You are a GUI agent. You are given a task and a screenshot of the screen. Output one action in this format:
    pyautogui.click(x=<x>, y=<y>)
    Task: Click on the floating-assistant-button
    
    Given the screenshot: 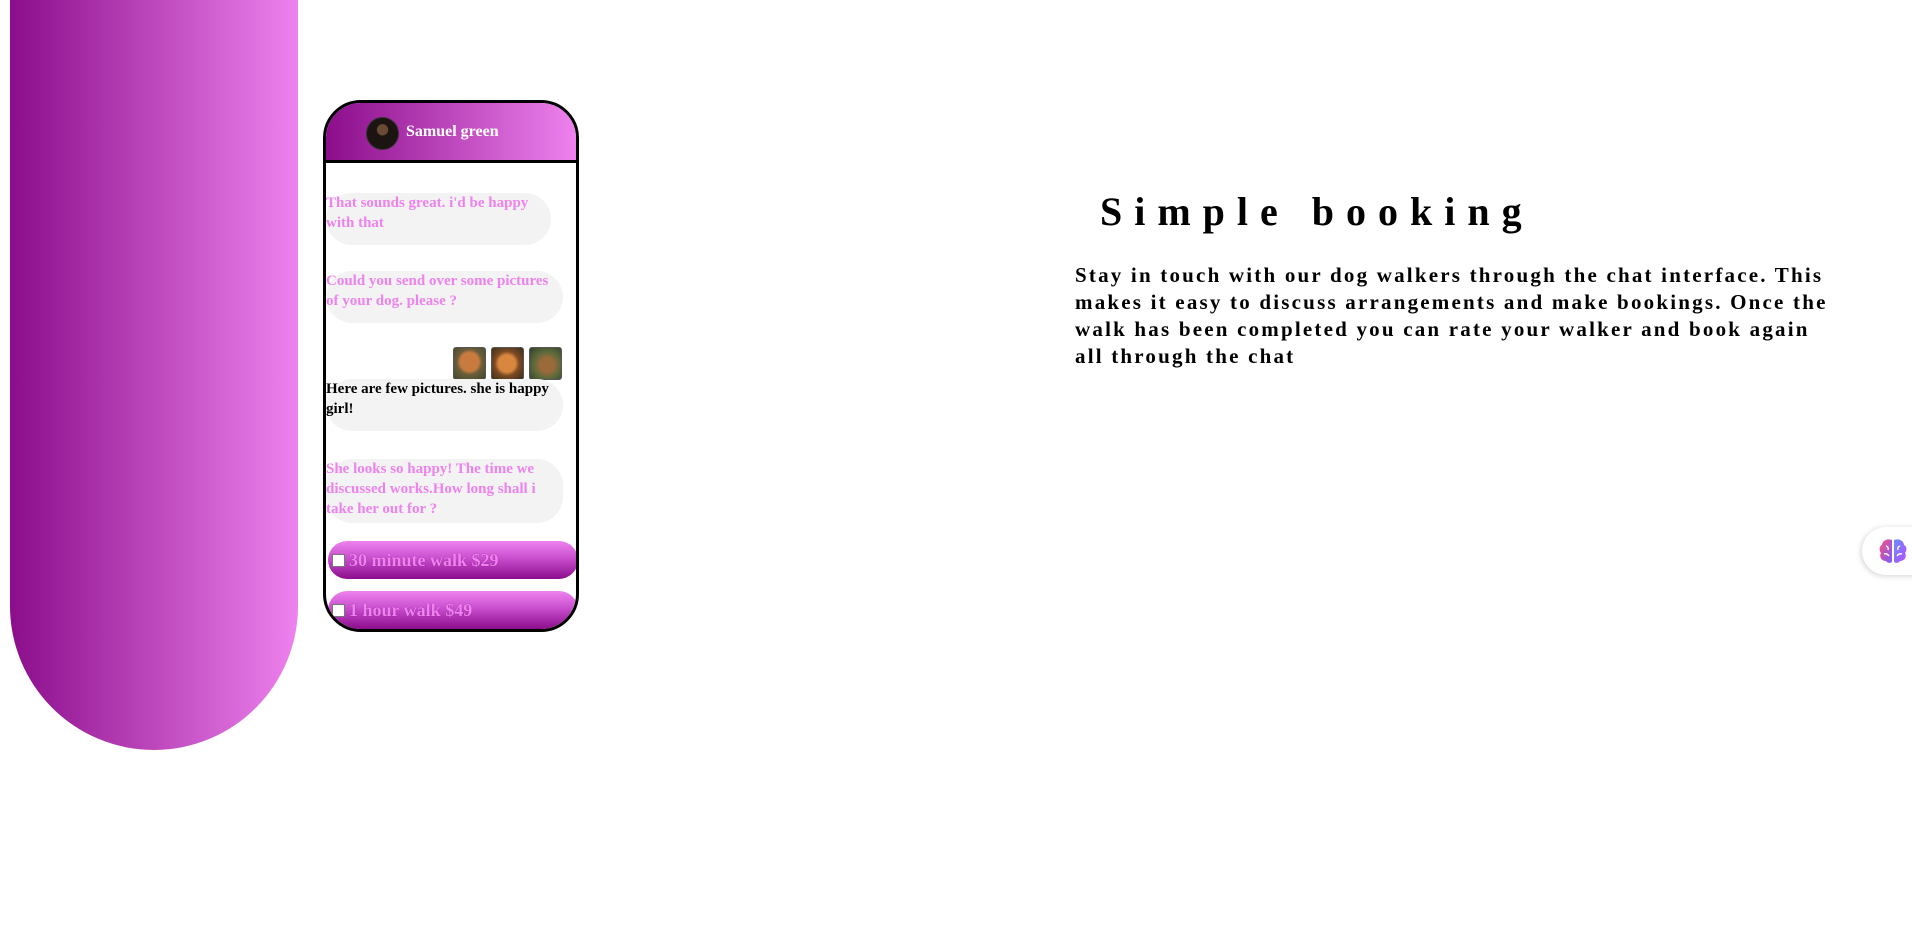 What is the action you would take?
    pyautogui.click(x=1887, y=551)
    